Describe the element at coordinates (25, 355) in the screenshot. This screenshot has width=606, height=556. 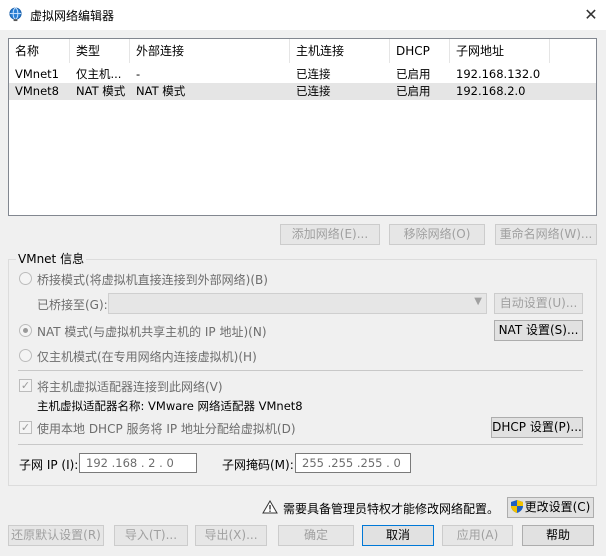
I see `host-only-radio` at that location.